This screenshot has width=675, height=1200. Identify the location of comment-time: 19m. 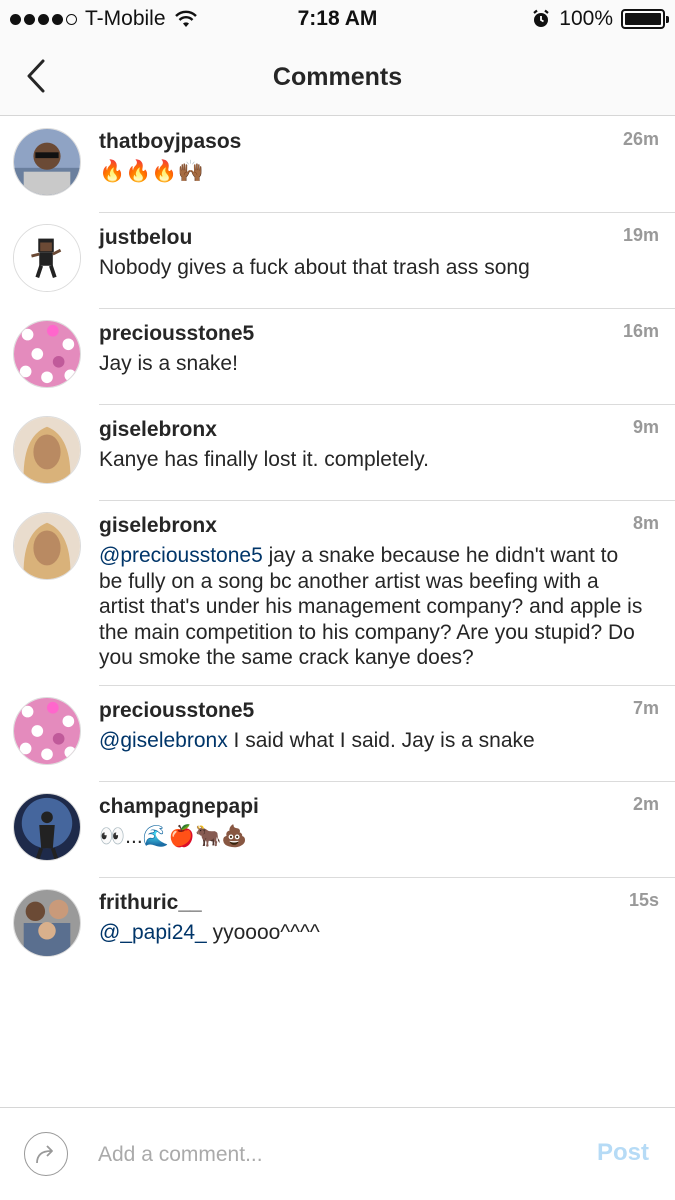
(640, 235).